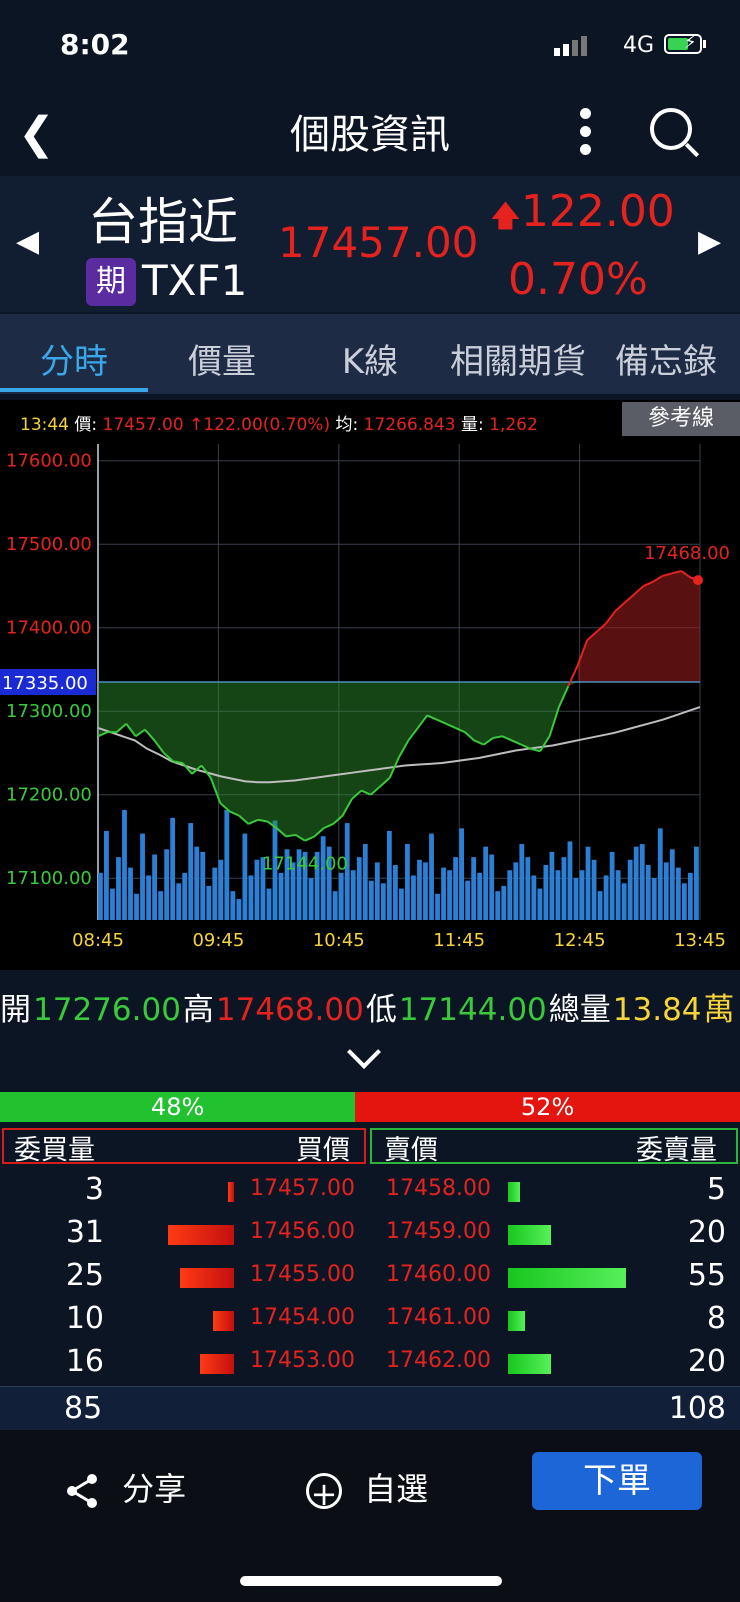 Image resolution: width=740 pixels, height=1602 pixels. I want to click on y-tick-label: 17400.00, so click(49, 628).